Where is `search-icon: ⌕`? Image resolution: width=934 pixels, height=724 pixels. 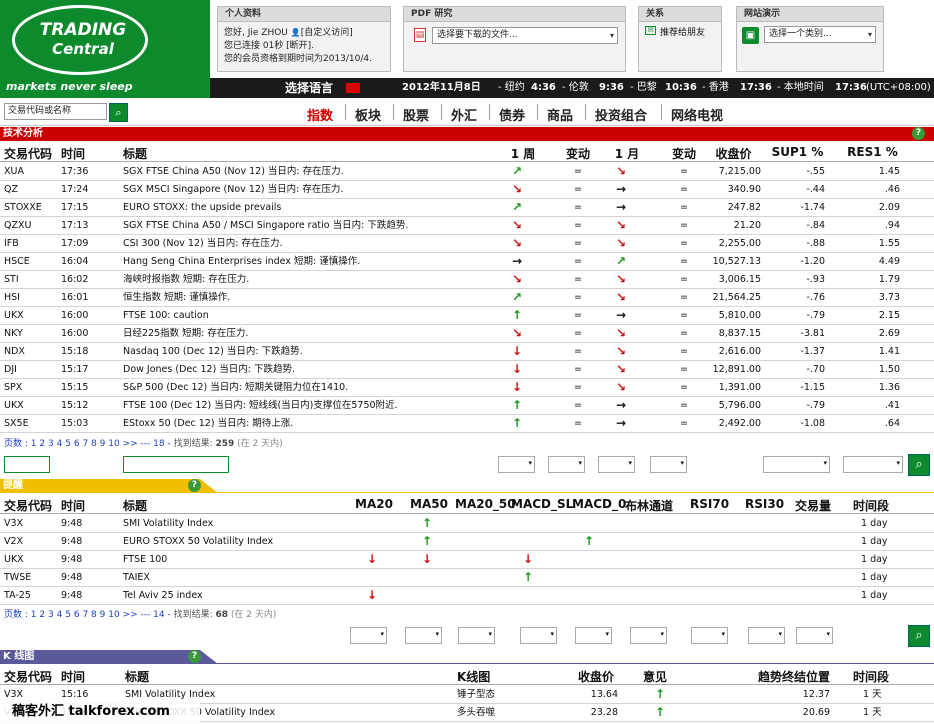
search-icon: ⌕ is located at coordinates (118, 112).